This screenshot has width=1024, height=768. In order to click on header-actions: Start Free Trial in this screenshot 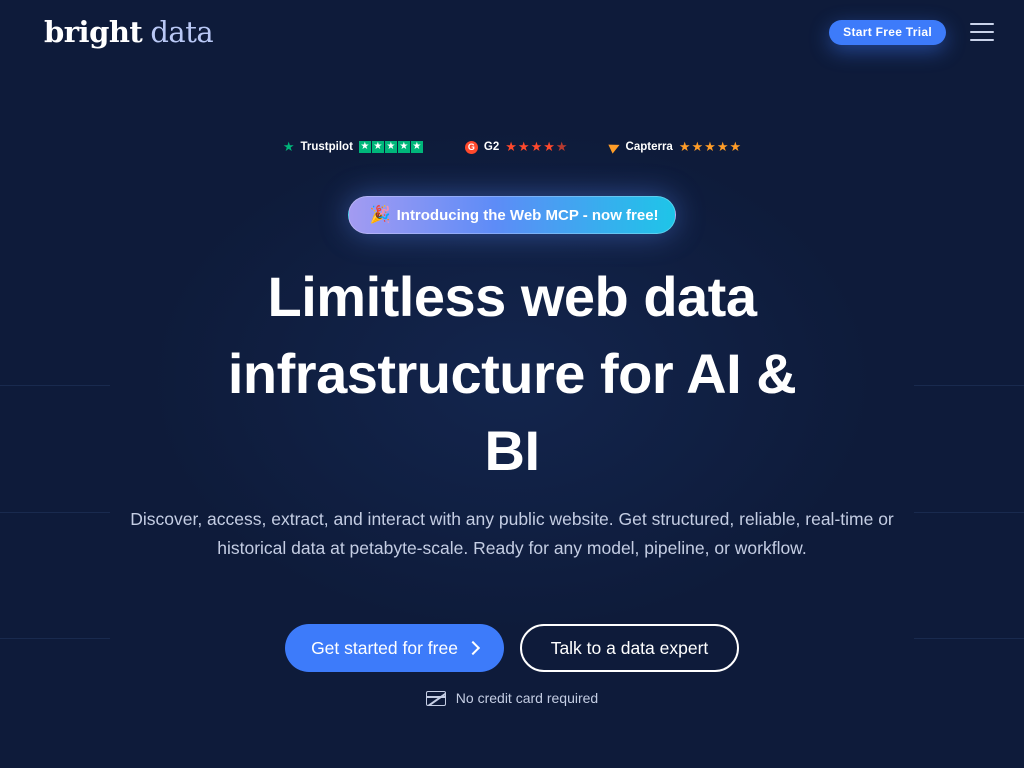, I will do `click(911, 32)`.